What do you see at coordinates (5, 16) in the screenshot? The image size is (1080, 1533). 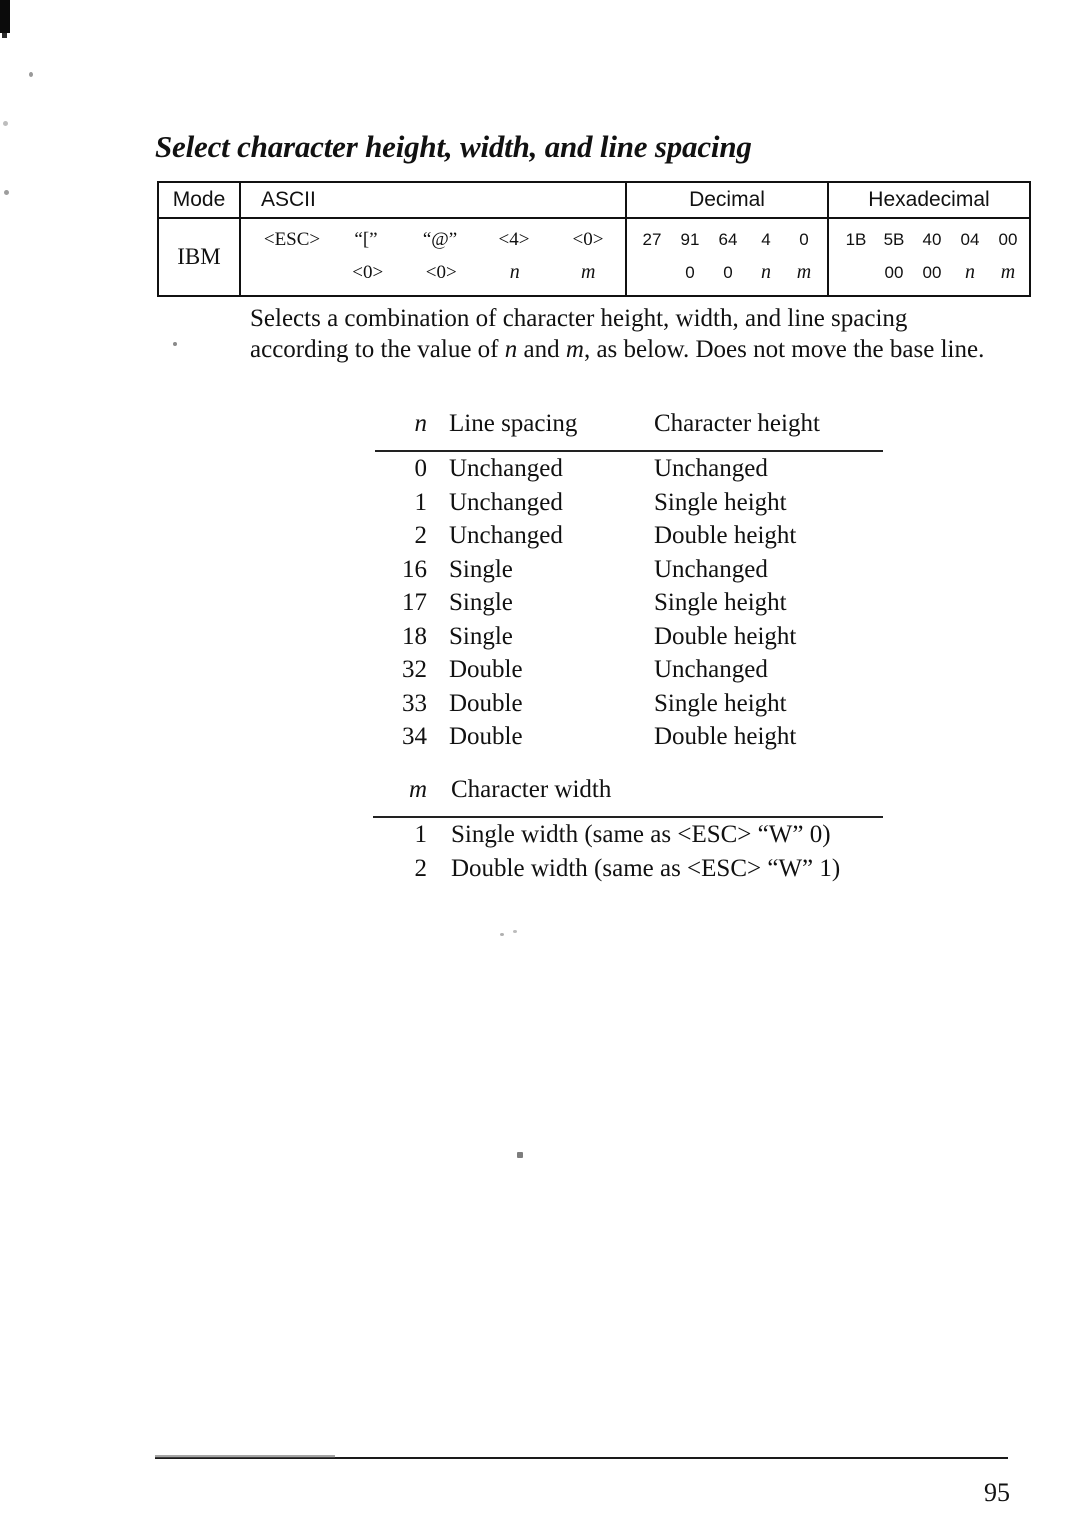 I see `scan-edge-artifact` at bounding box center [5, 16].